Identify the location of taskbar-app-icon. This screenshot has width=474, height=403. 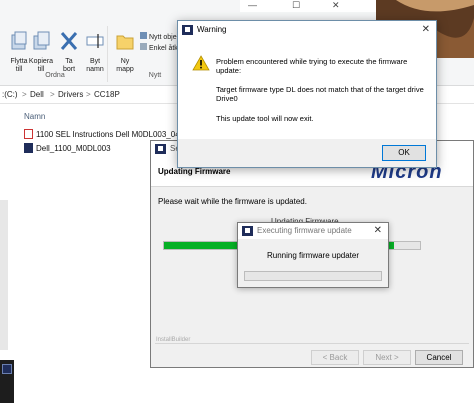
(7, 369).